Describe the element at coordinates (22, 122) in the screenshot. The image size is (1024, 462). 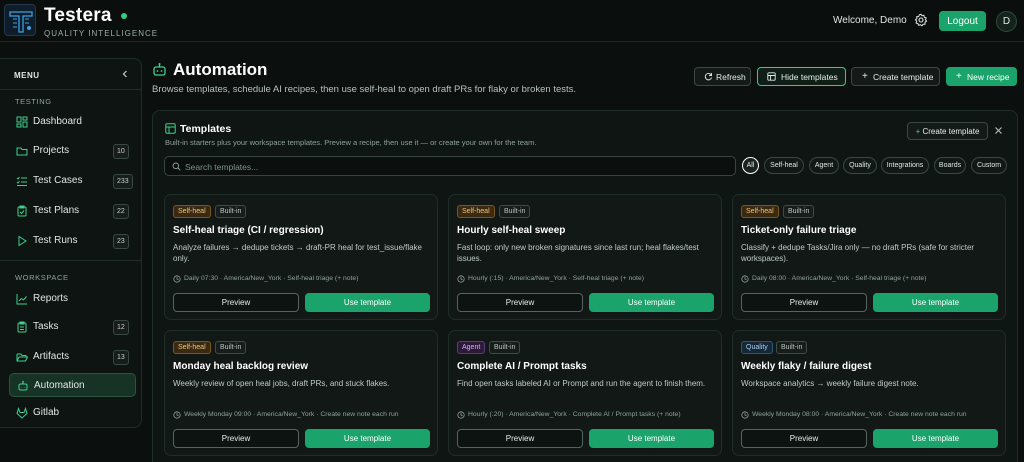
I see `dashboard-icon` at that location.